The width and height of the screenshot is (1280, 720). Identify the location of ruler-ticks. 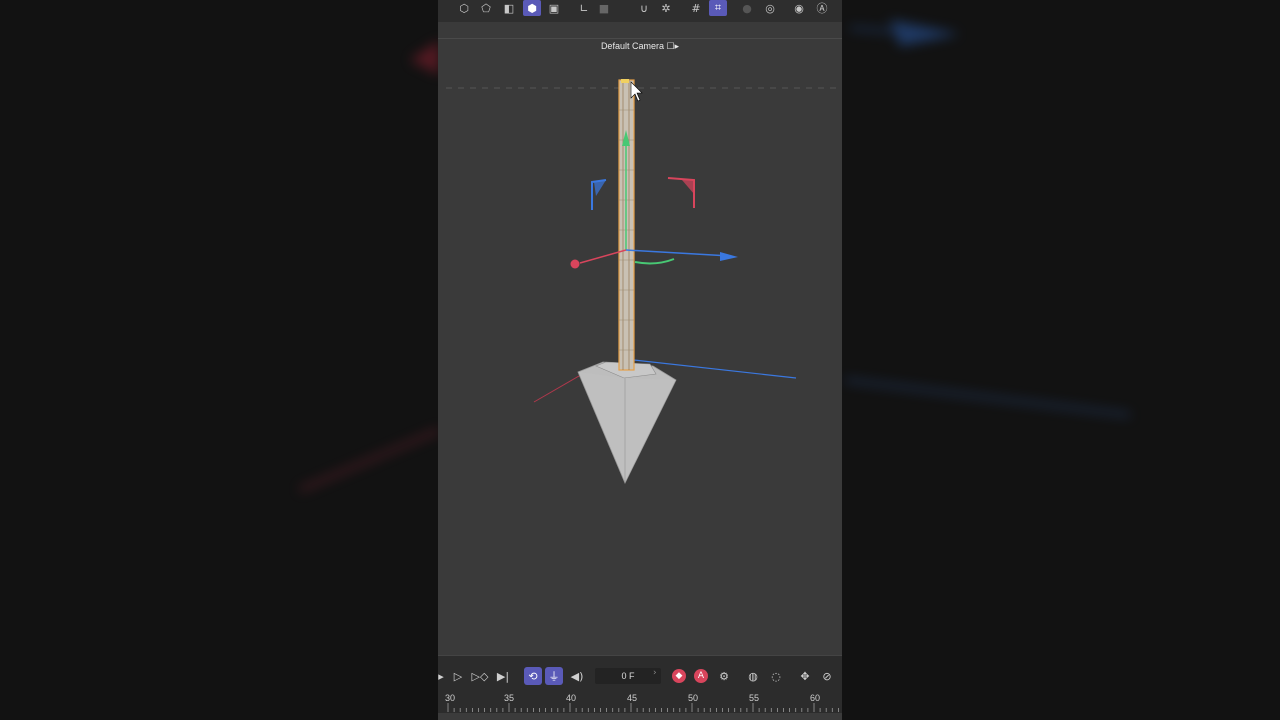
(643, 707).